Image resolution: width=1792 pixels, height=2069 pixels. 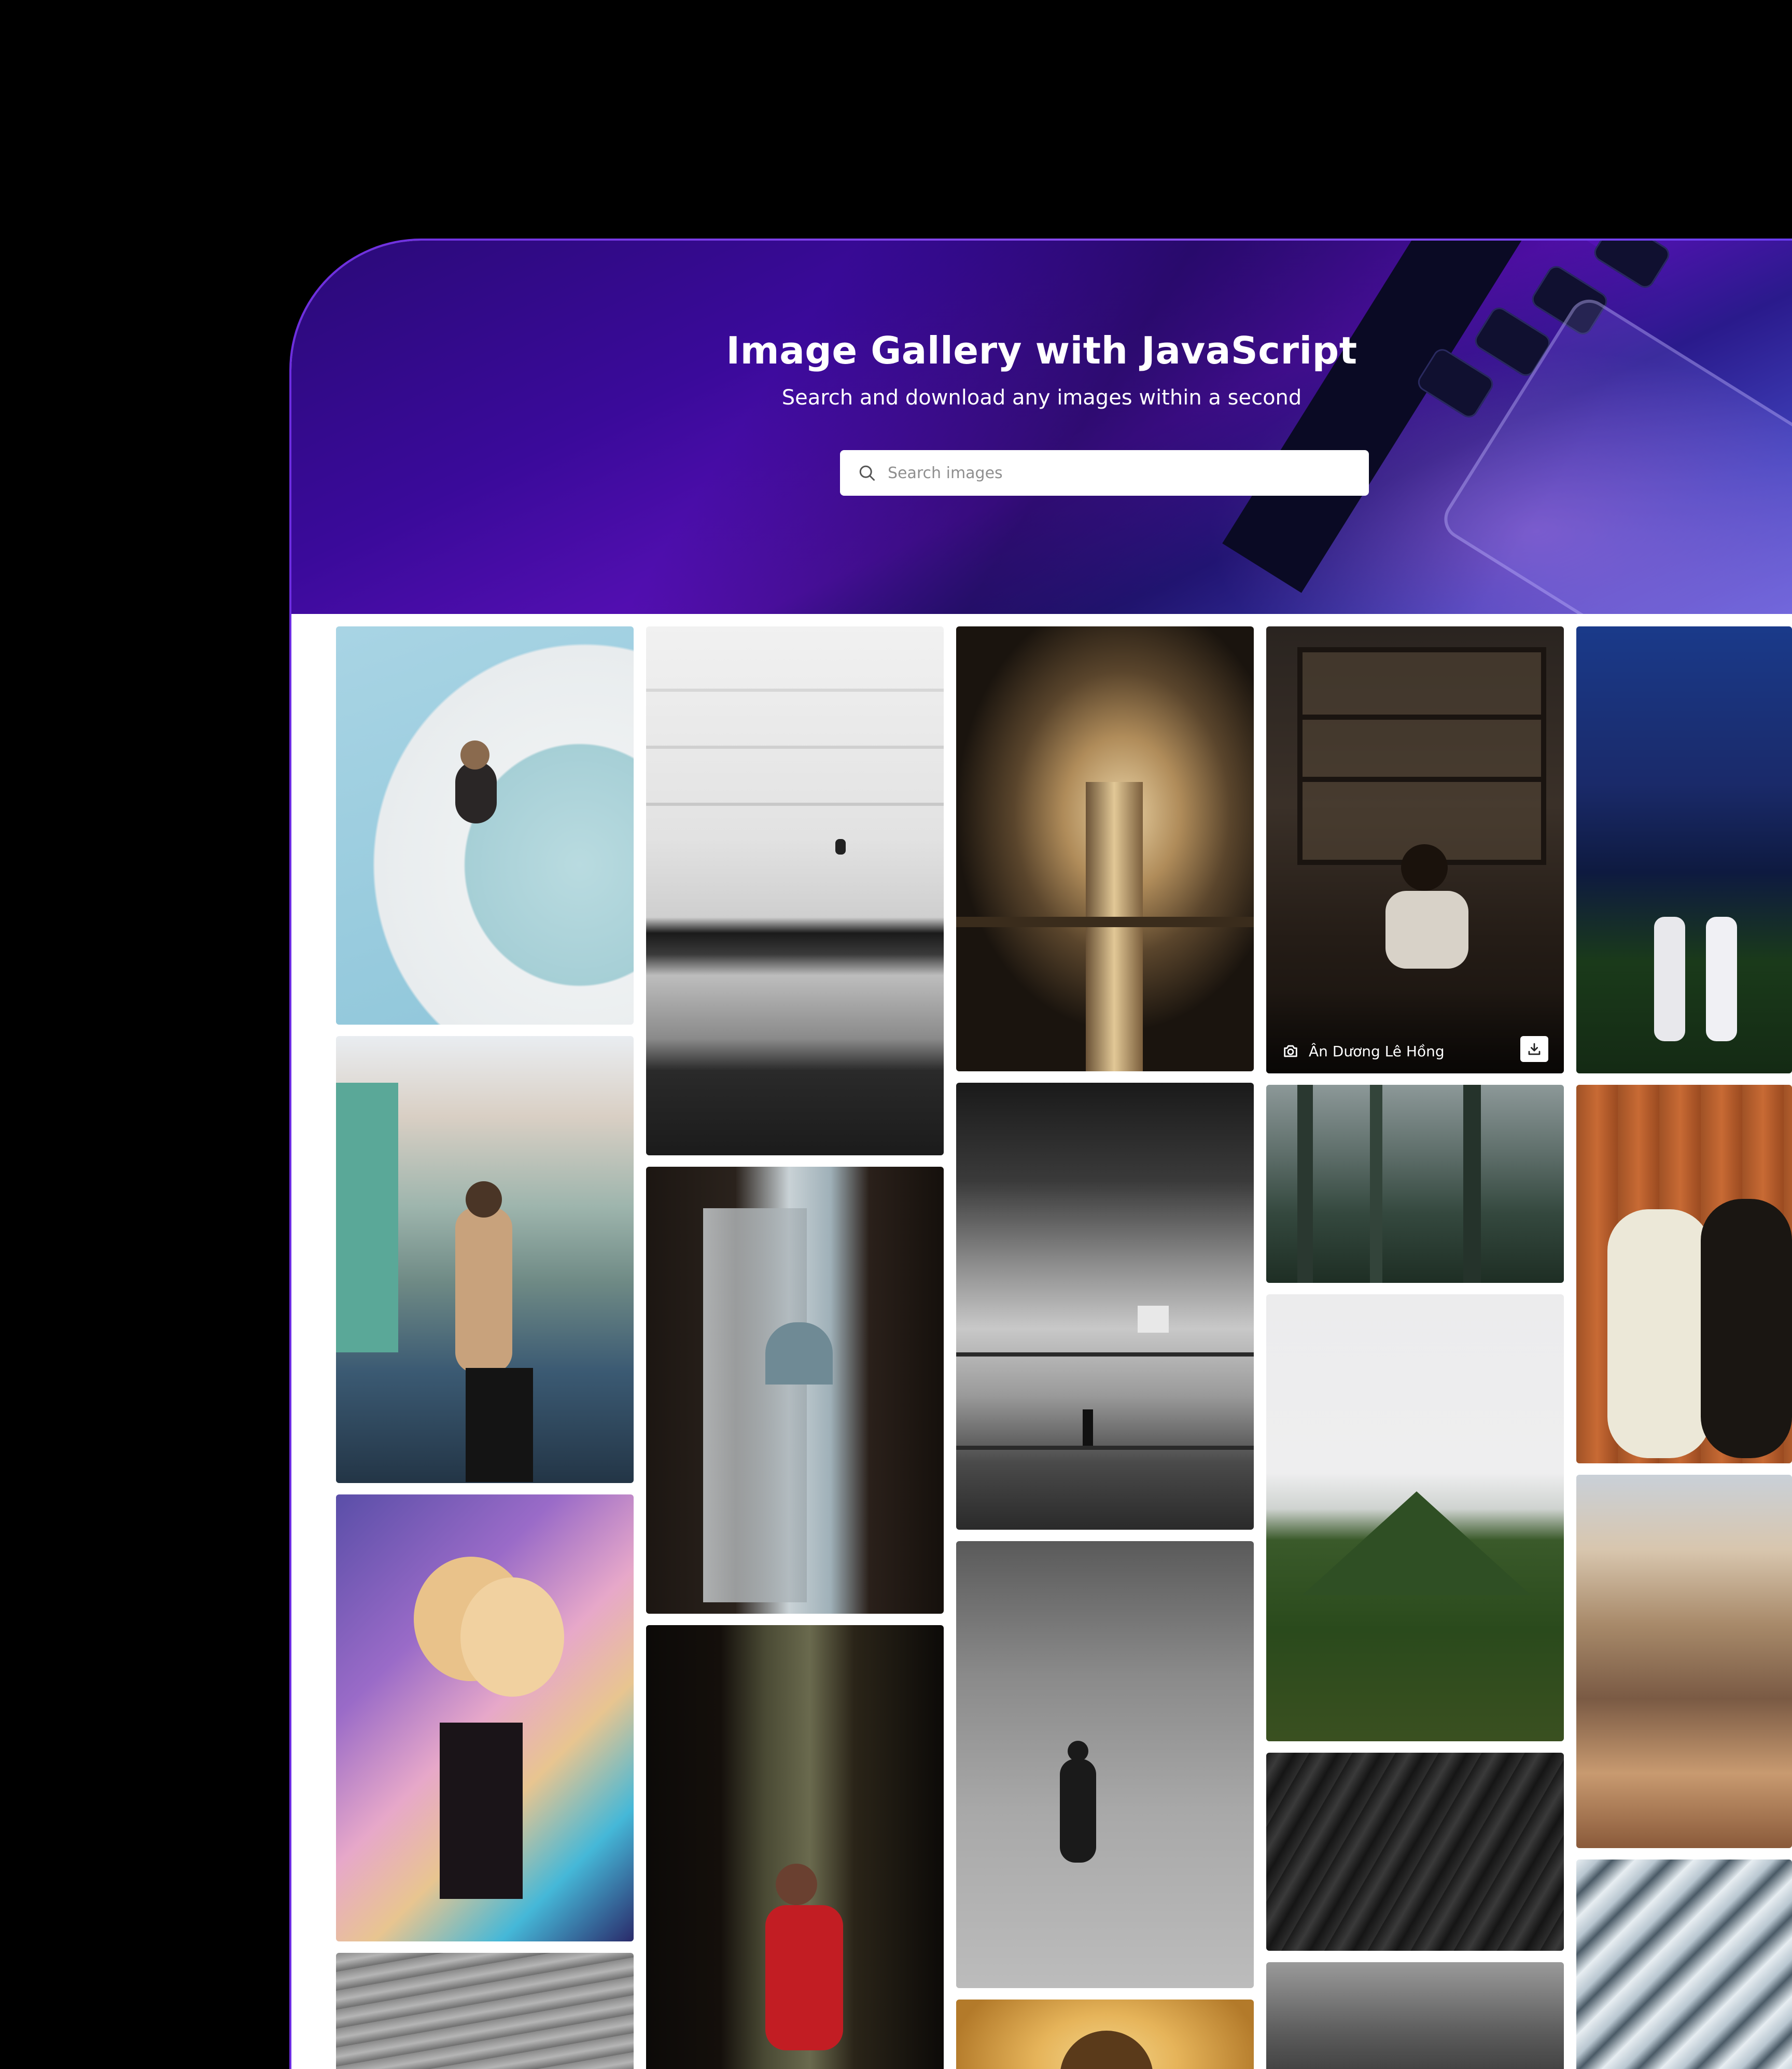 I want to click on download-icon, so click(x=1534, y=1049).